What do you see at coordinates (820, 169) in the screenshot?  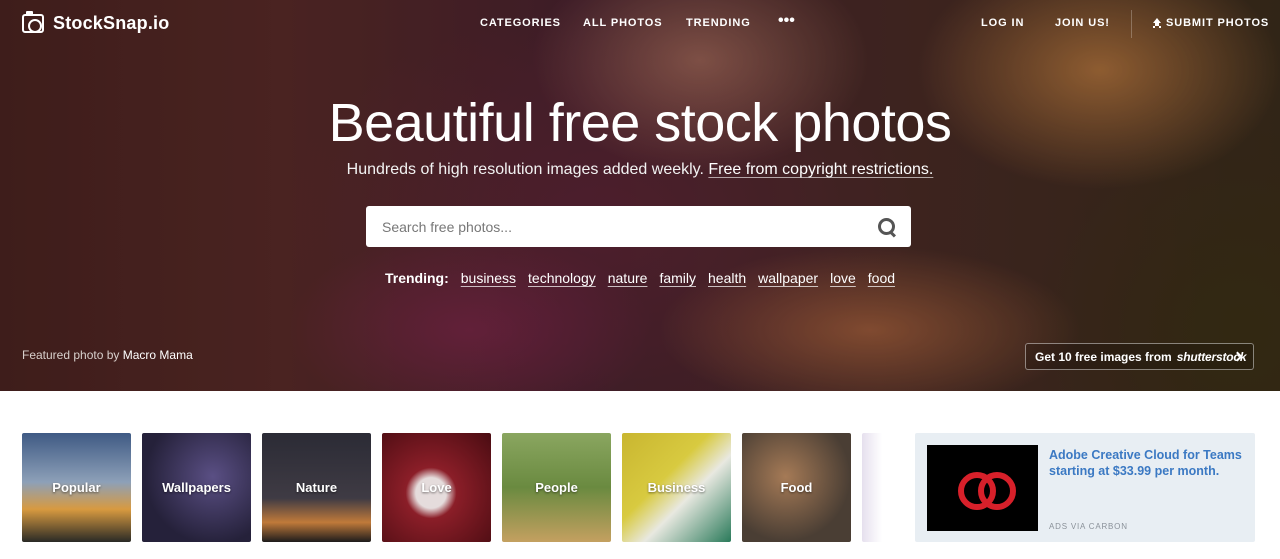 I see `copyright-link: Free from copyright restrictions.` at bounding box center [820, 169].